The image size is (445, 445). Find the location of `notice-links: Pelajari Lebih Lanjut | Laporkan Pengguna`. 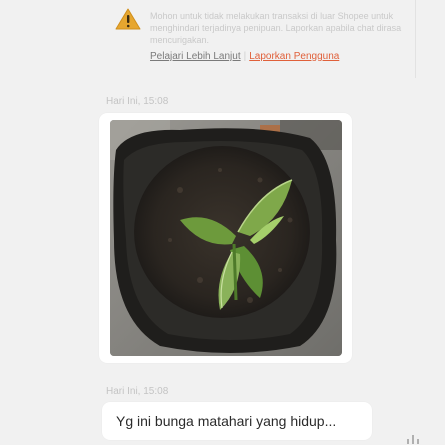

notice-links: Pelajari Lebih Lanjut | Laporkan Pengguna is located at coordinates (244, 56).